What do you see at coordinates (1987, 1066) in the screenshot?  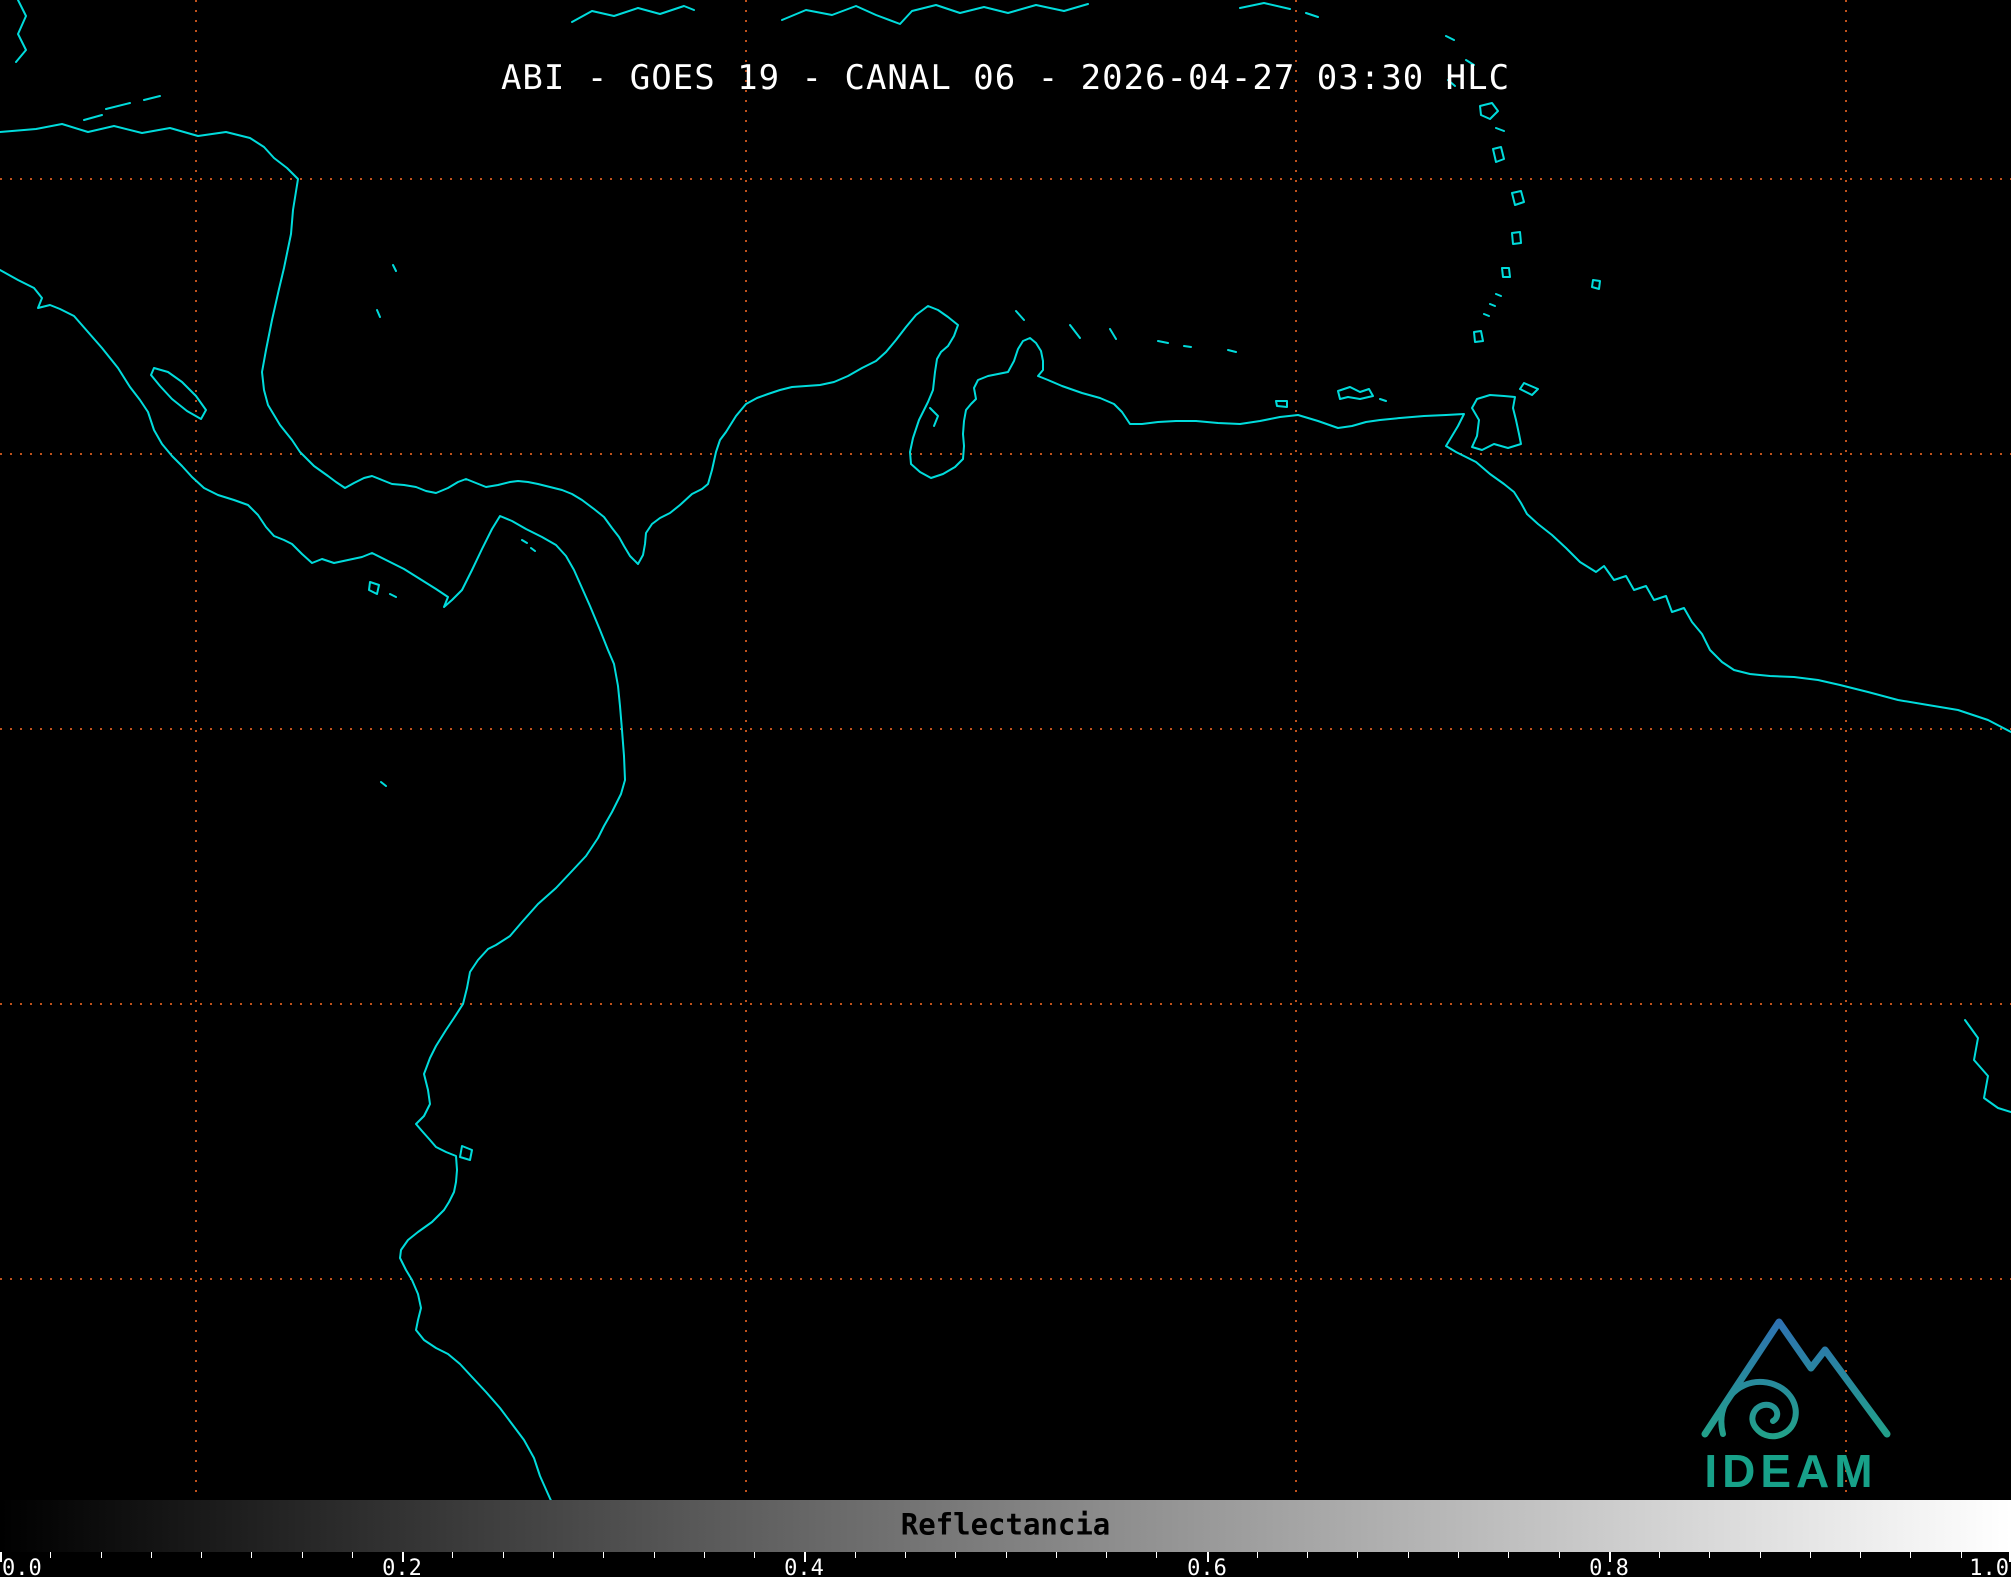 I see `coastline-amazon-estuary-fragment` at bounding box center [1987, 1066].